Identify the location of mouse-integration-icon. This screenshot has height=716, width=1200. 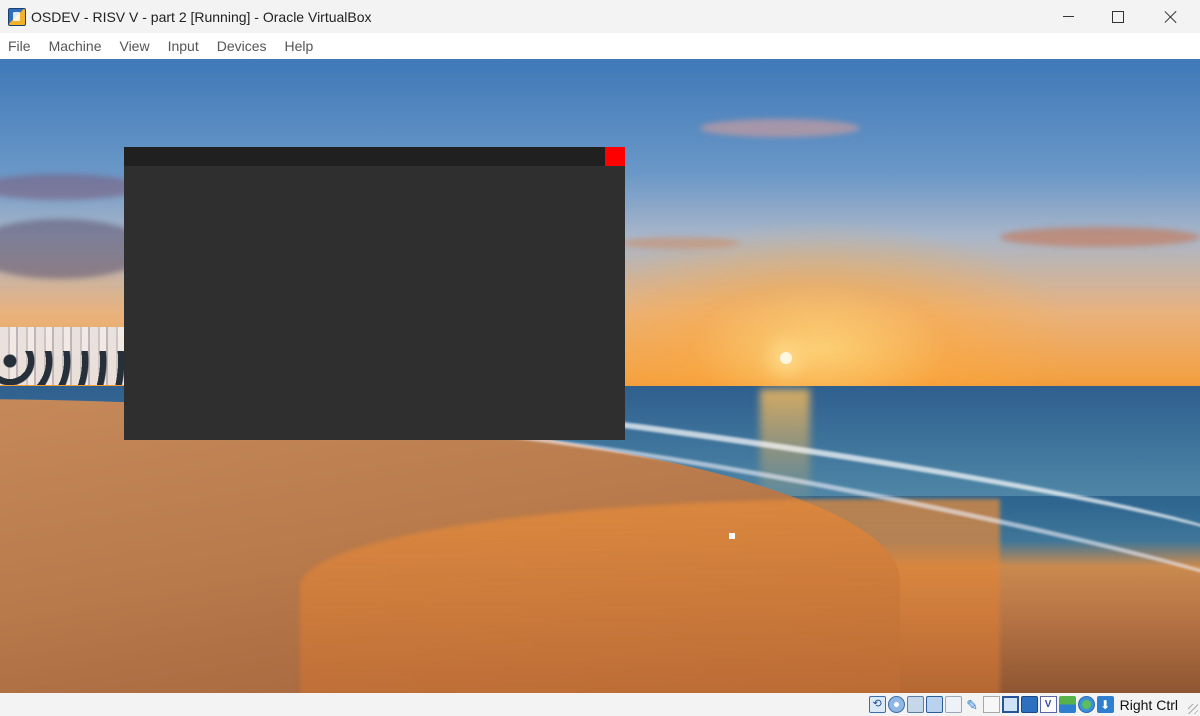
(1086, 704).